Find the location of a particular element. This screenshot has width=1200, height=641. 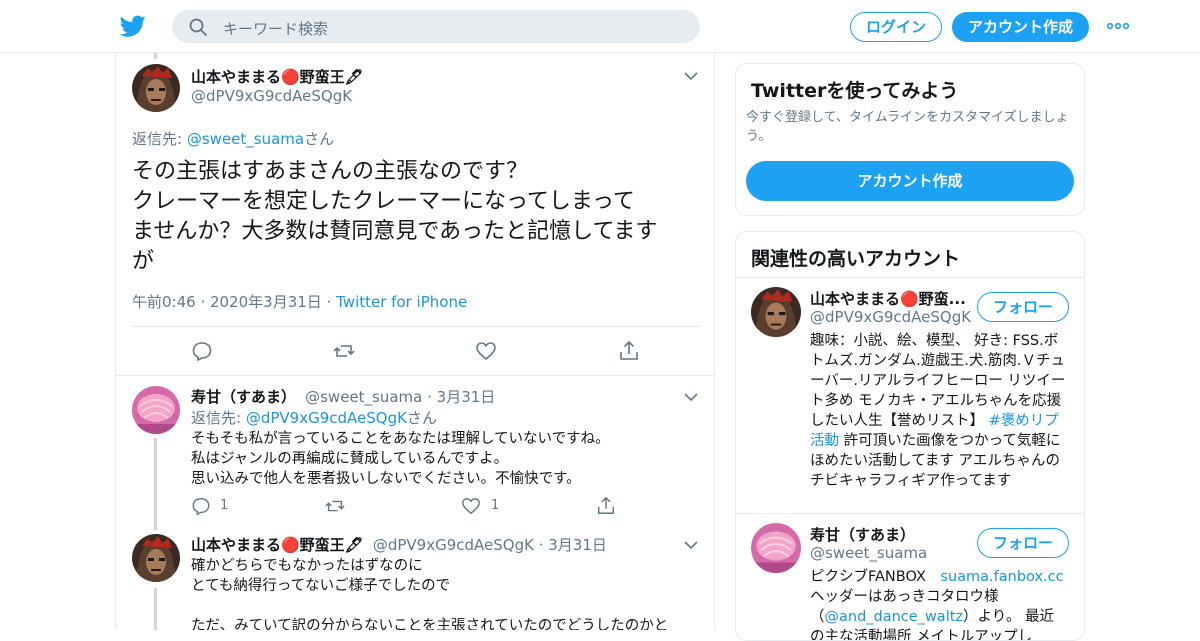

card-title: Twitterを使ってみよう is located at coordinates (855, 91).